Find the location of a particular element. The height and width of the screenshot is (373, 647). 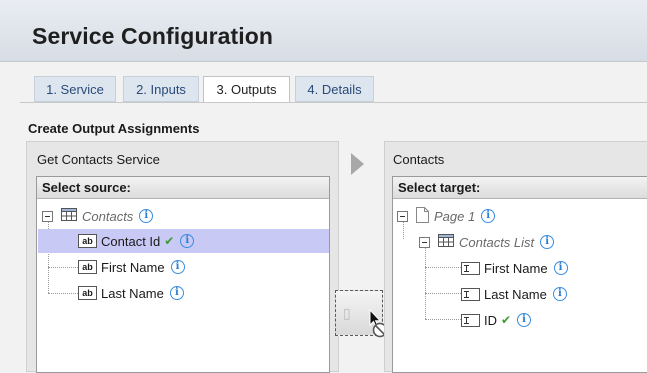

source-item-contact-id: ab Contact Id ✔ i is located at coordinates (183, 241).